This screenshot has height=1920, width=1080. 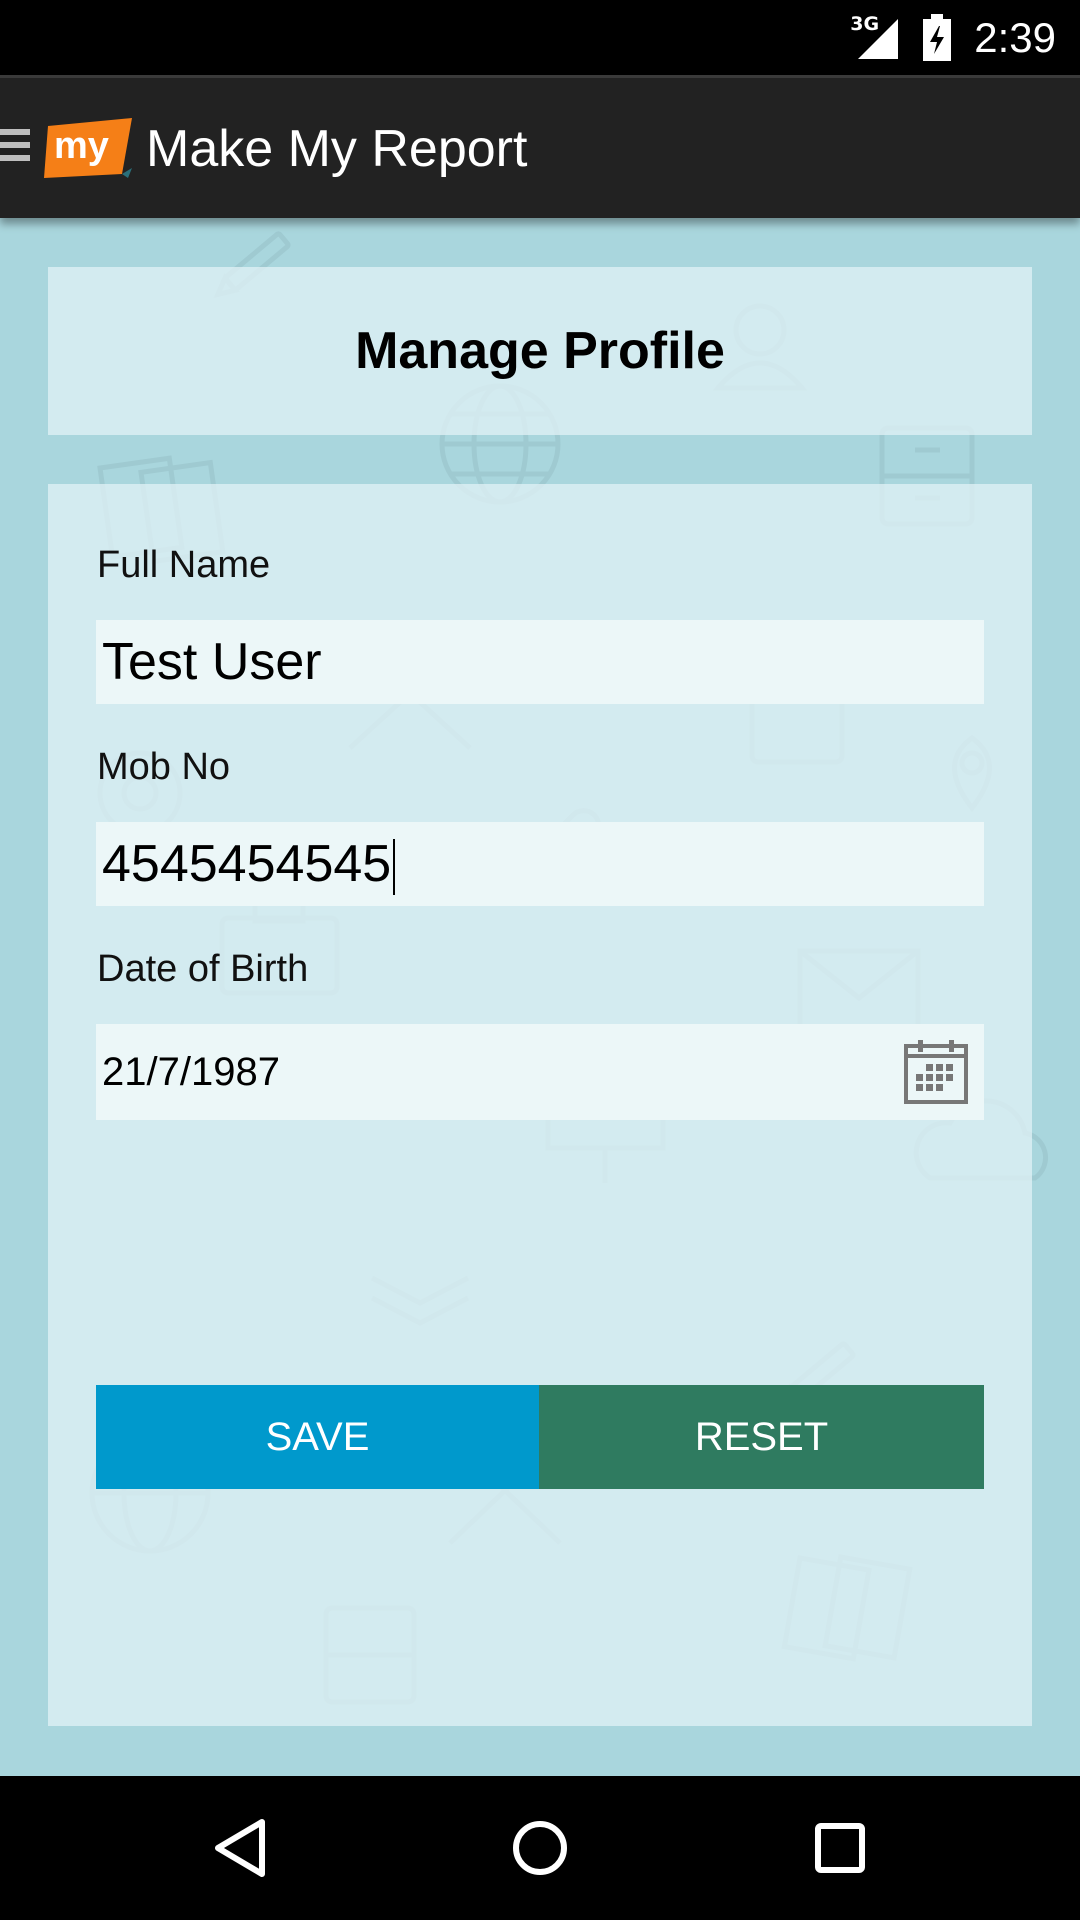 I want to click on navigation-bar, so click(x=540, y=1848).